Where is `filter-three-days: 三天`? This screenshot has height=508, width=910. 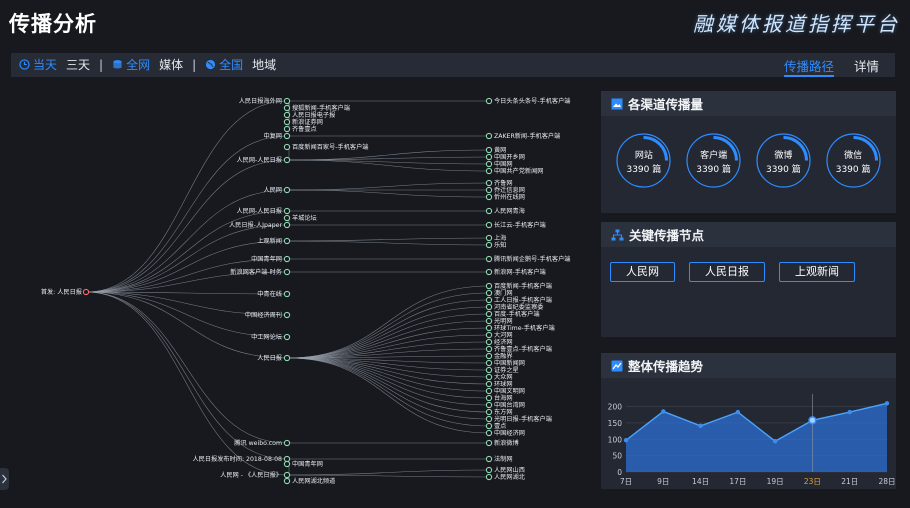 filter-three-days: 三天 is located at coordinates (78, 64).